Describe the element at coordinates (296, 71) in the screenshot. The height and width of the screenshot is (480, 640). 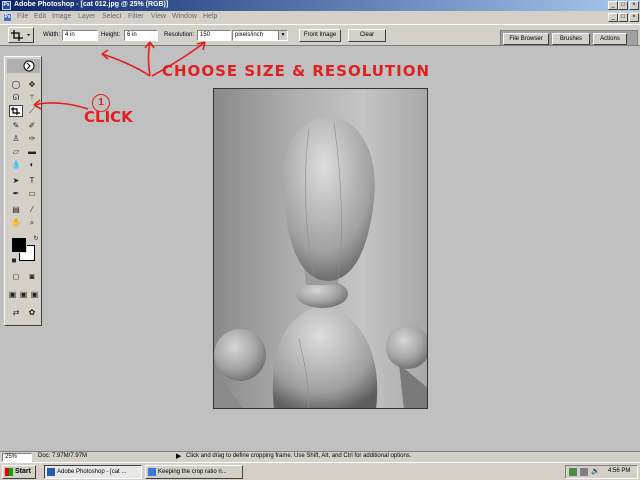
I see `choose-size-annotation: CHOOSE SIZE & RESOLUTION` at that location.